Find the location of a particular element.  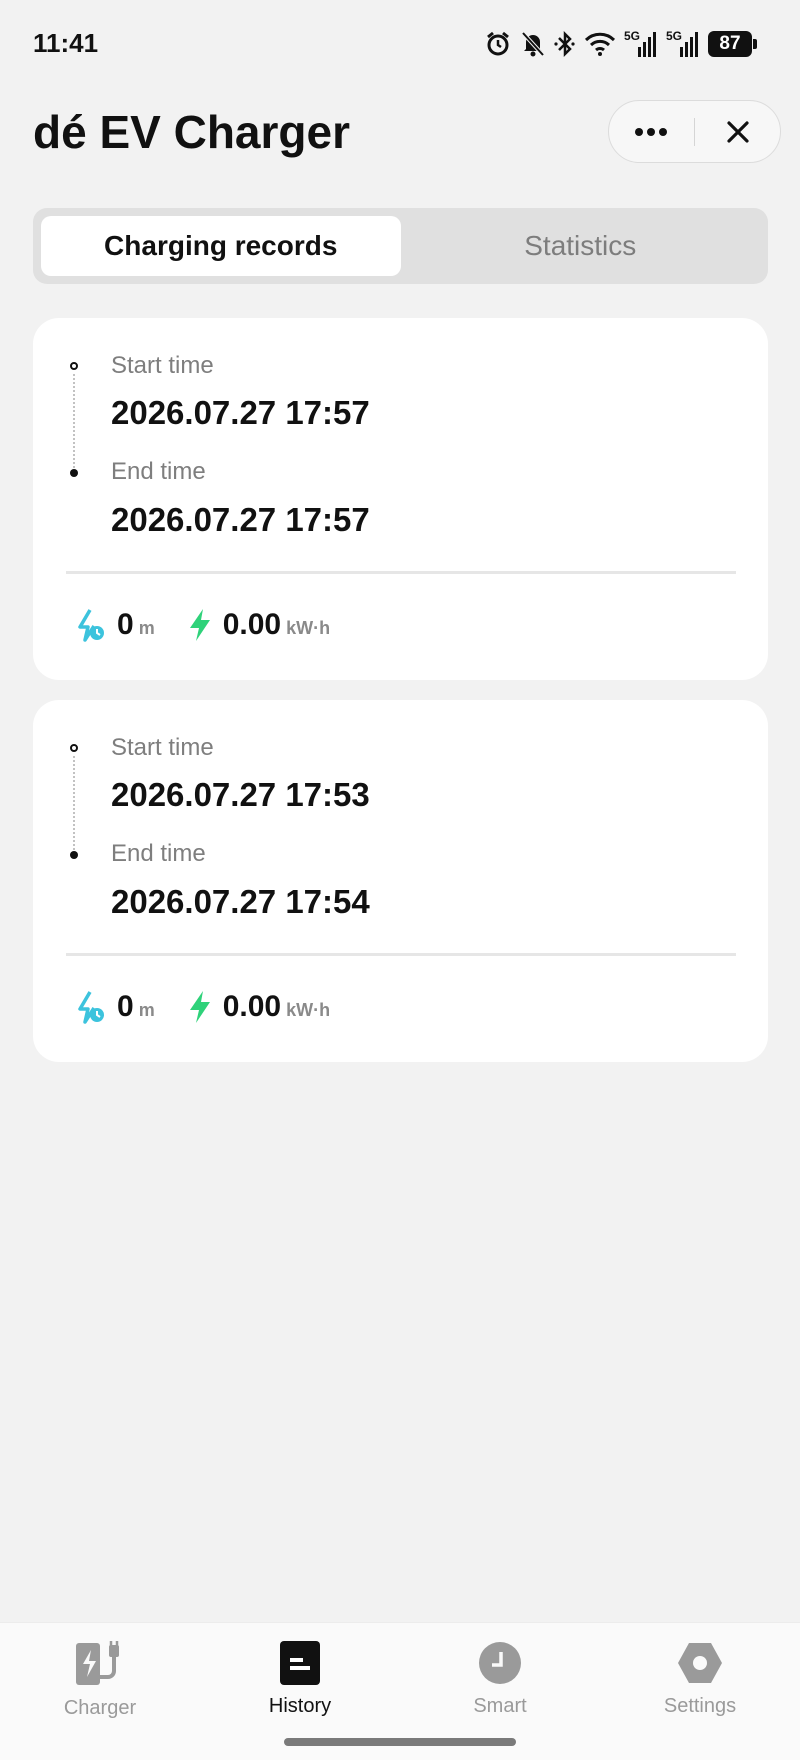

end-time-value: 2026.07.27 17:54 is located at coordinates (240, 901).